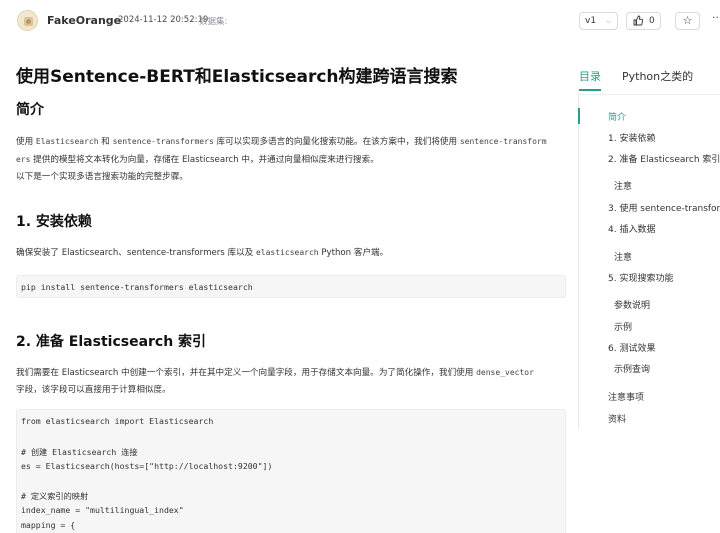 This screenshot has height=533, width=720. Describe the element at coordinates (102, 510) in the screenshot. I see `code-line: index_name = "multilingual_index"` at that location.